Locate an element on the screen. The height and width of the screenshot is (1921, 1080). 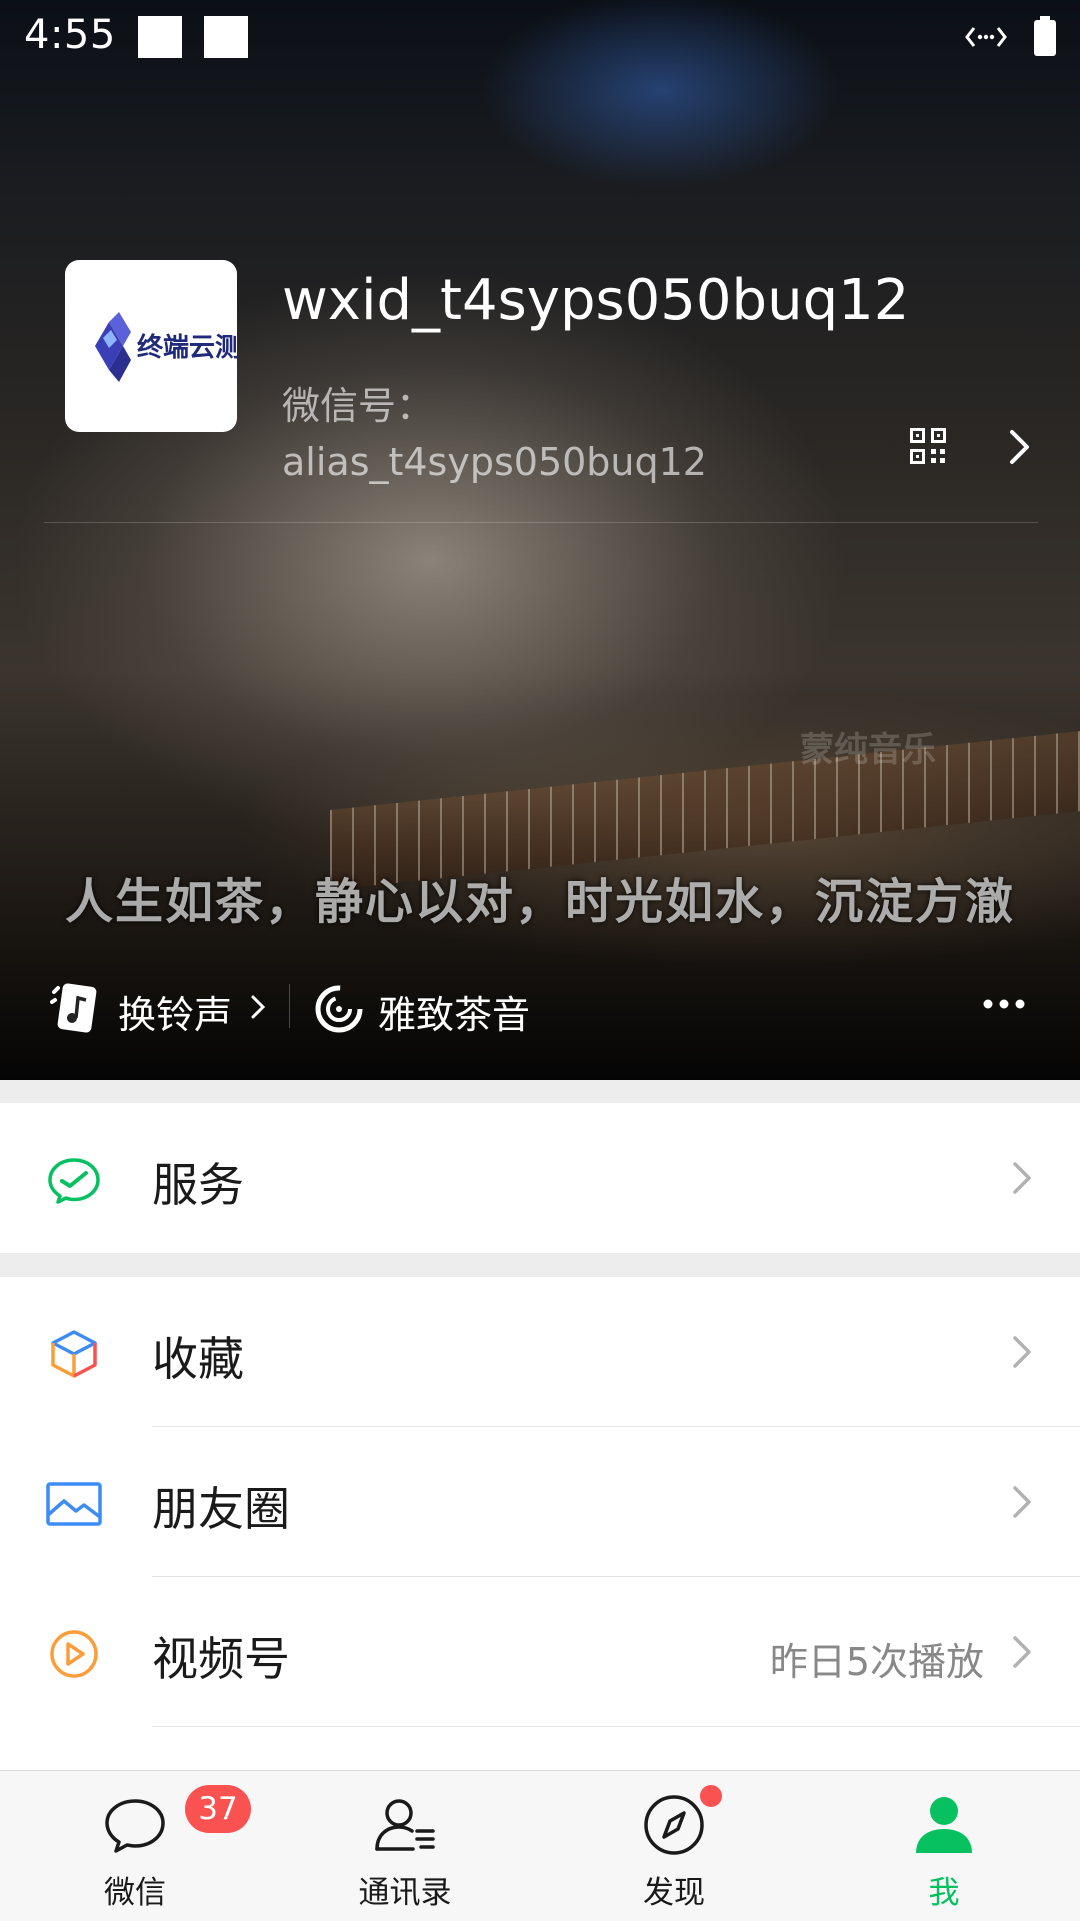
avatar: 终端云测 is located at coordinates (153, 346).